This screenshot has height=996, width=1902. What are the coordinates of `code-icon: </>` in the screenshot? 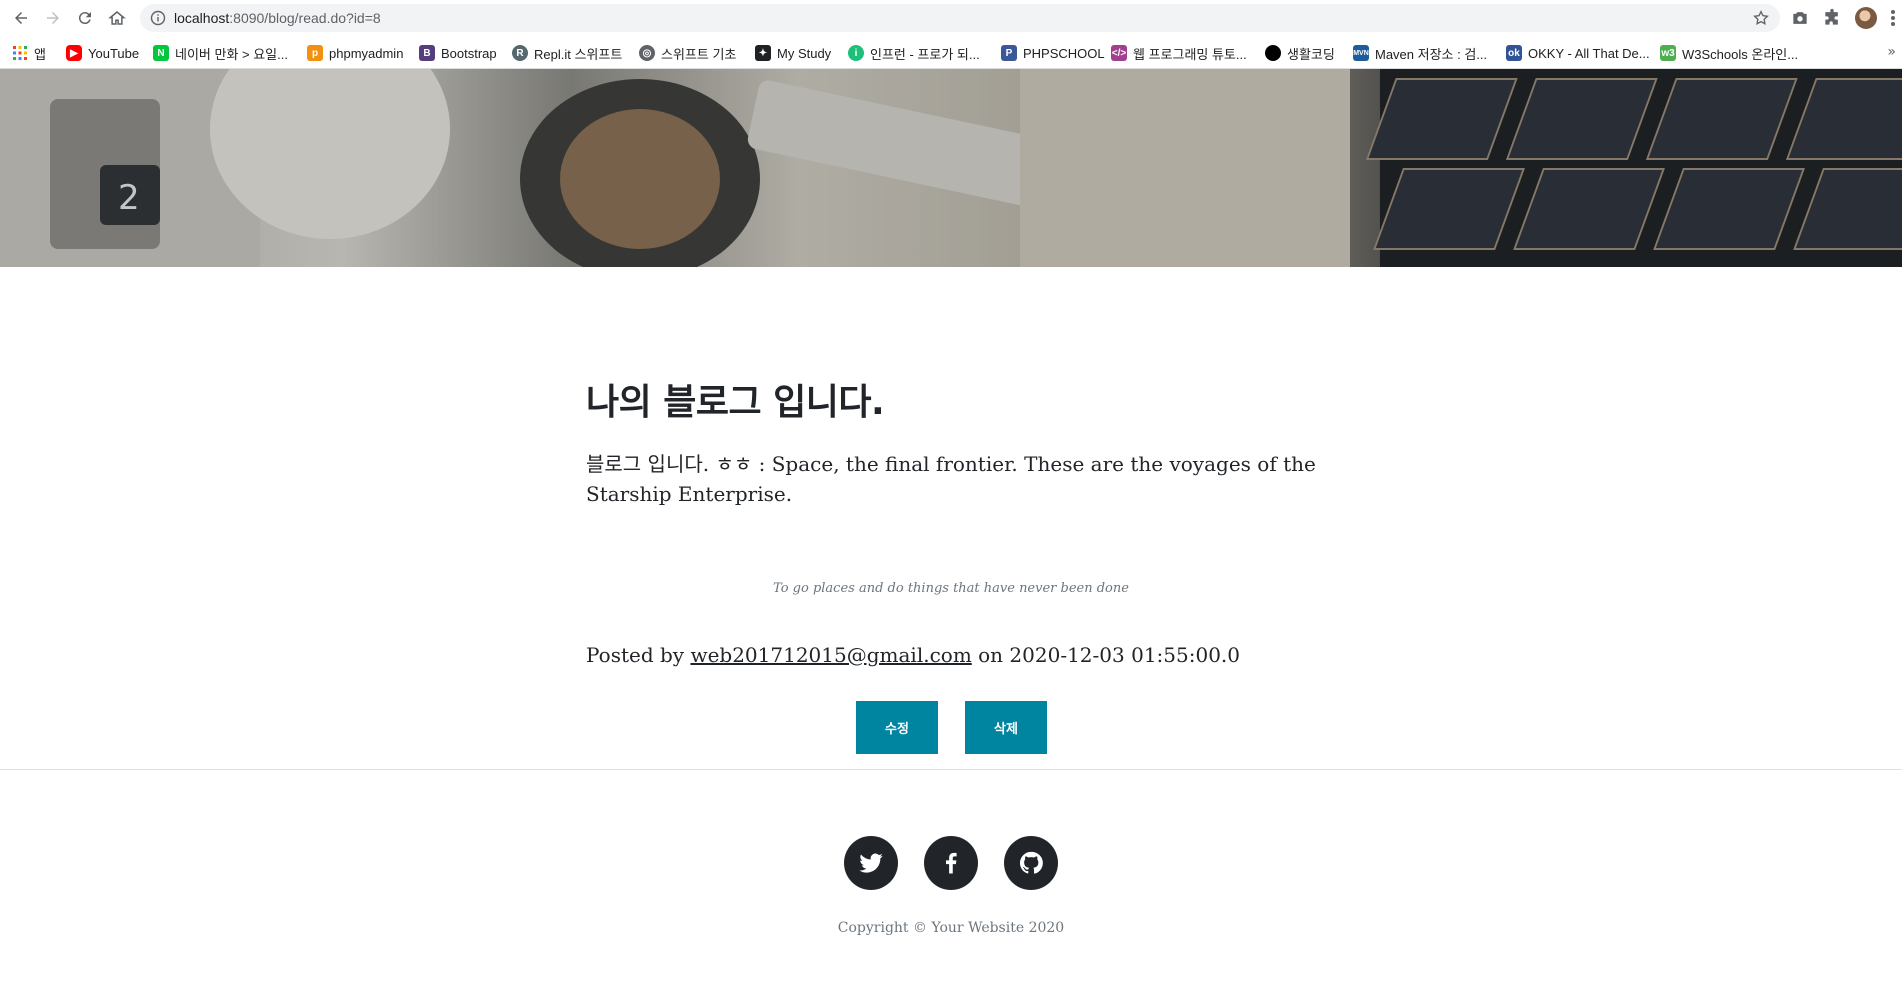 It's located at (1119, 53).